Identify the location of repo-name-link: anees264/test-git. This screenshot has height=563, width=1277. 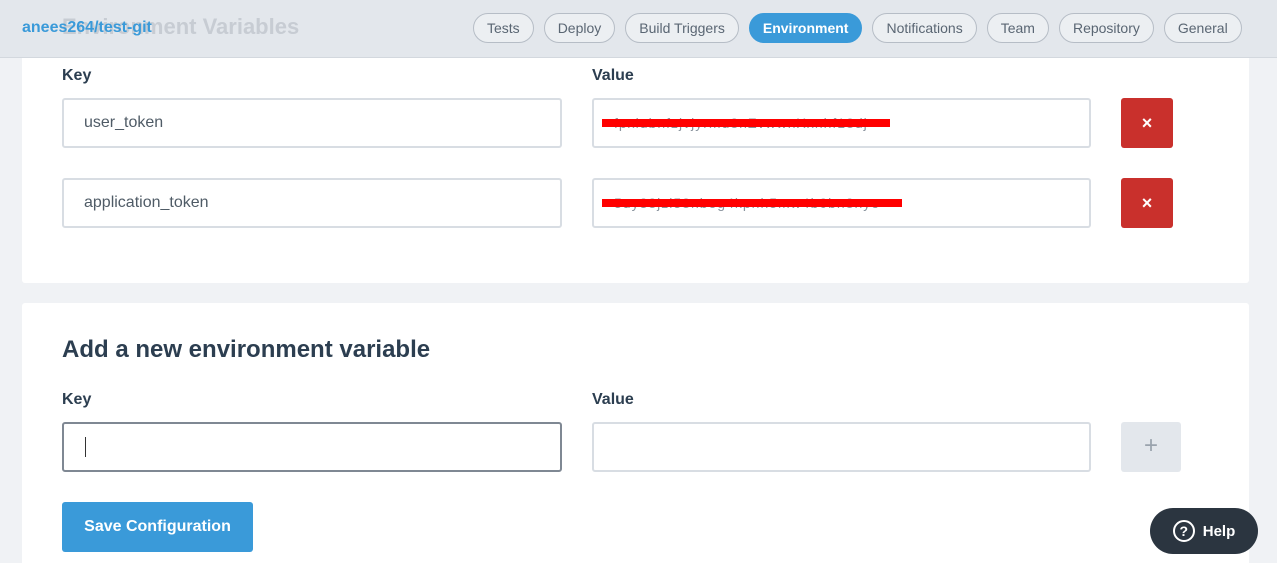
(87, 28).